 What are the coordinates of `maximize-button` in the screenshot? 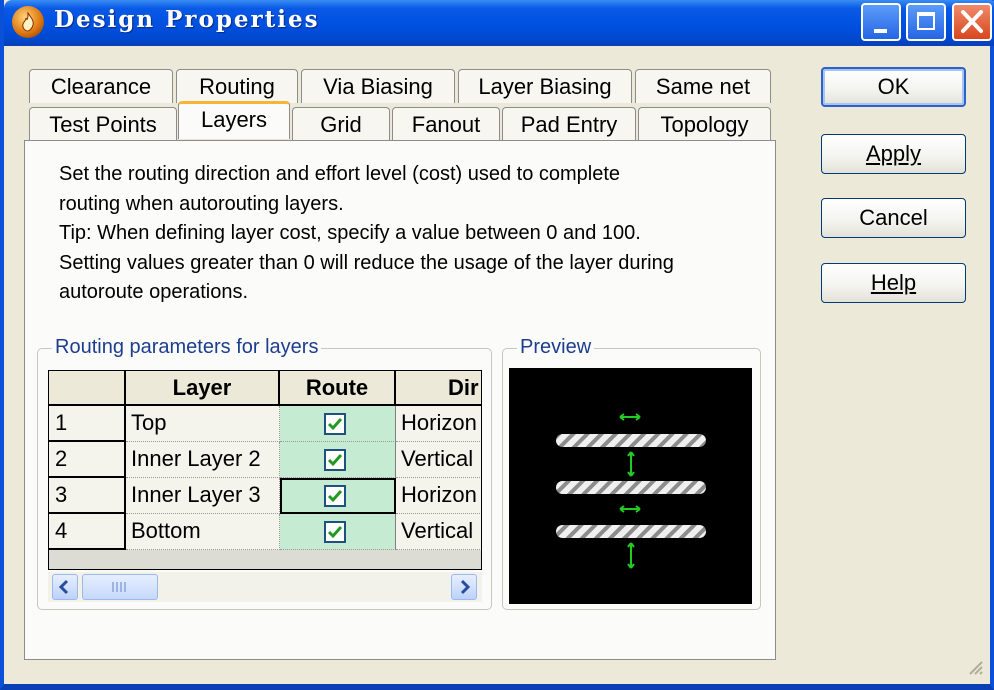 It's located at (926, 22).